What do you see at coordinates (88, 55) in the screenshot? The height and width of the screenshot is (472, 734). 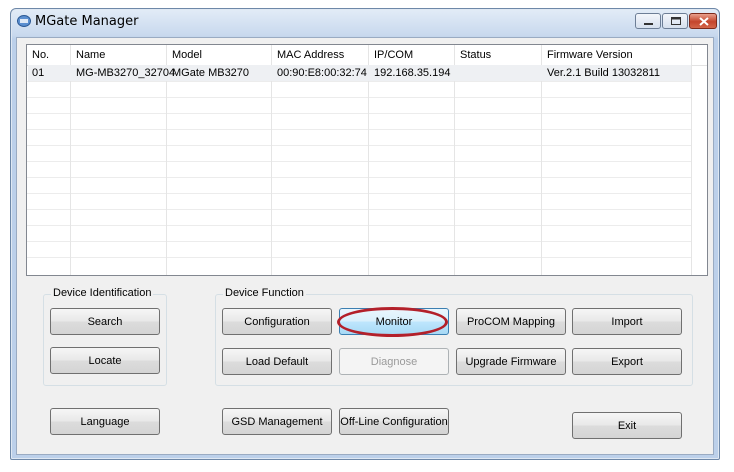 I see `column-header-name: Name` at bounding box center [88, 55].